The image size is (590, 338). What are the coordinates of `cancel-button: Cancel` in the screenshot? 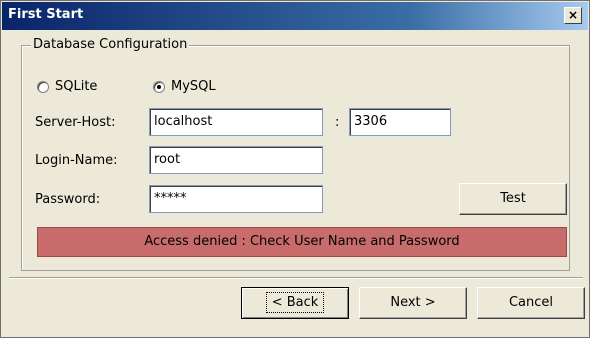 It's located at (531, 303).